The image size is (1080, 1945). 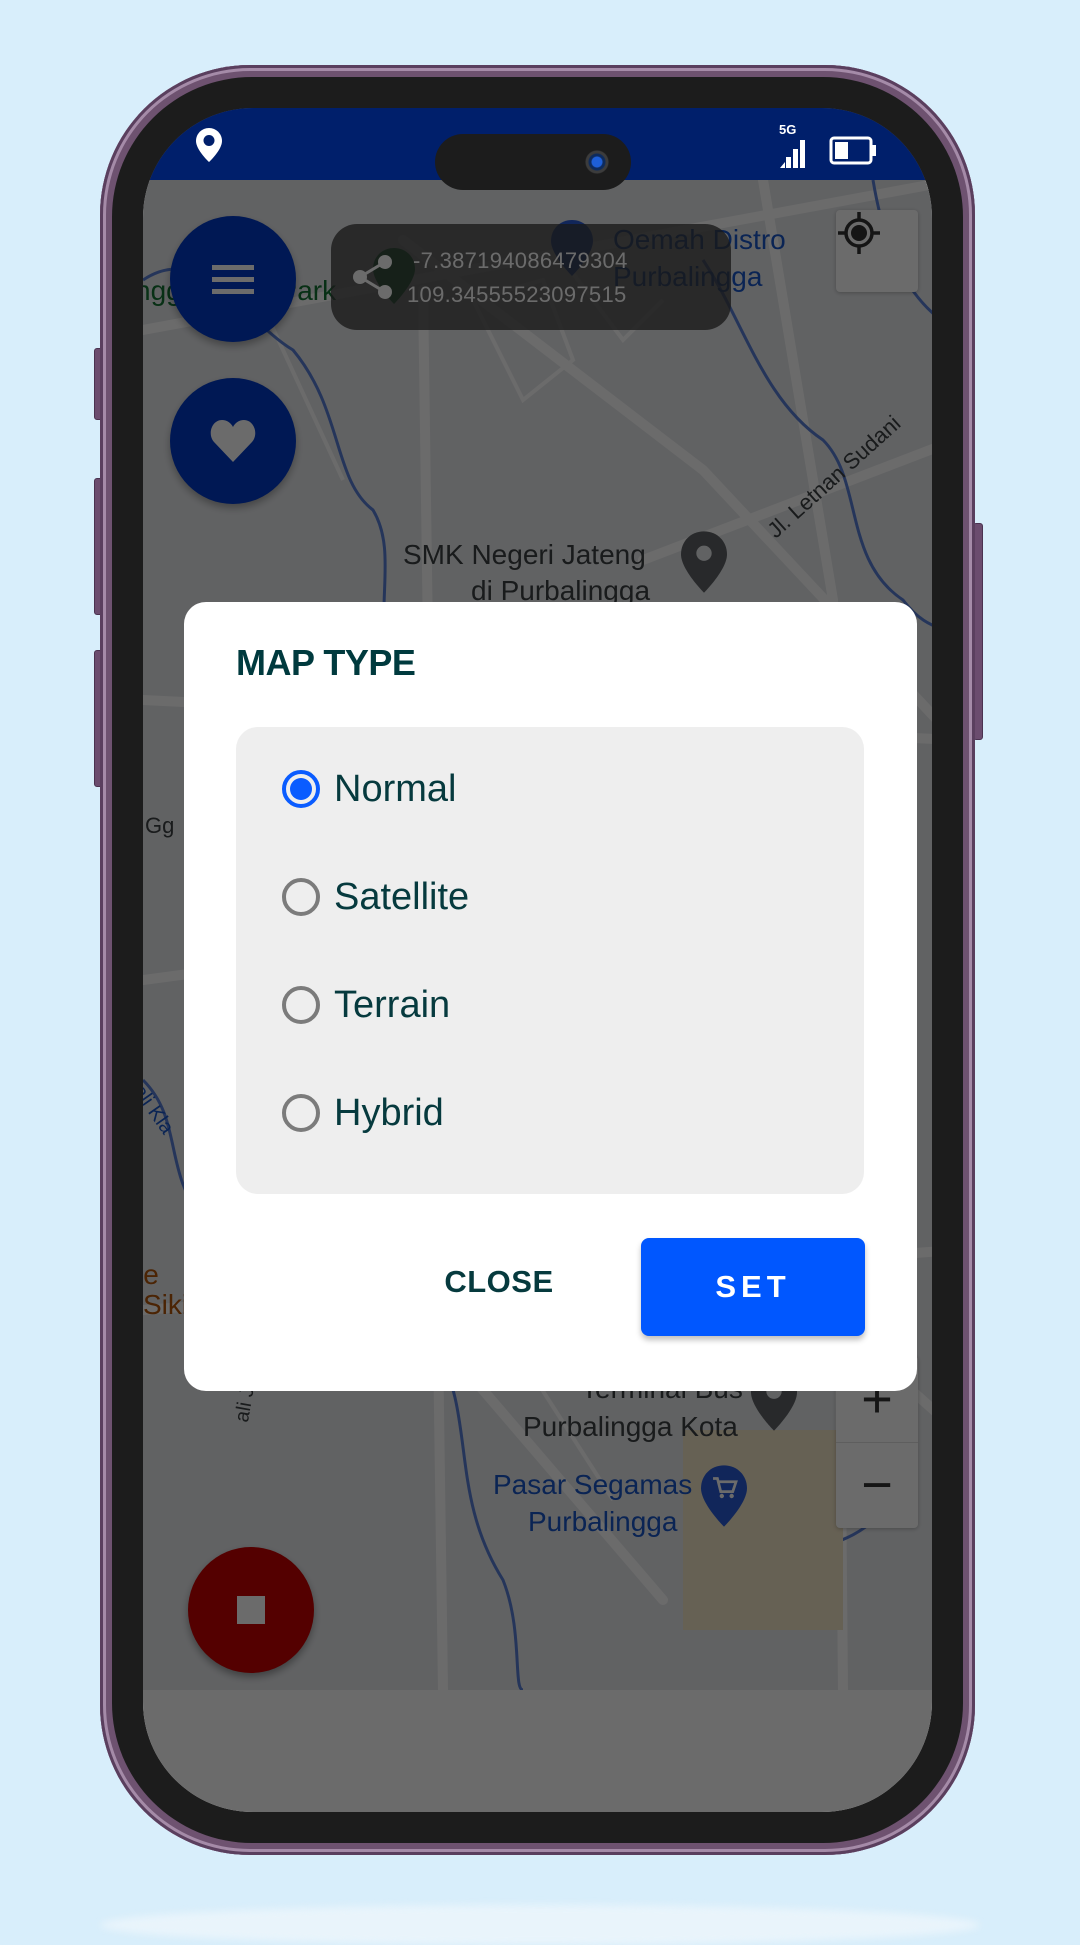 What do you see at coordinates (533, 162) in the screenshot?
I see `dynamic-island` at bounding box center [533, 162].